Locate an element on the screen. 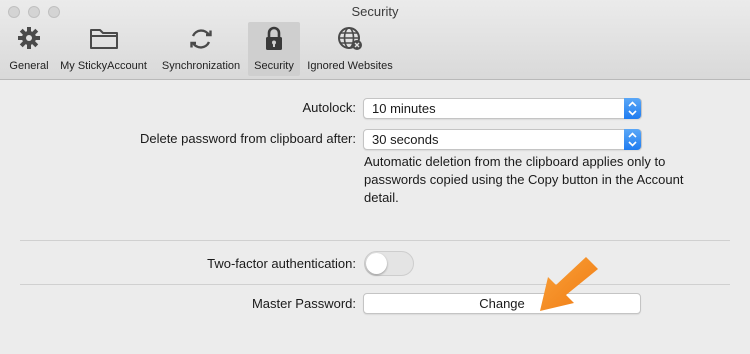 The height and width of the screenshot is (354, 750). globe-blocked-icon is located at coordinates (350, 38).